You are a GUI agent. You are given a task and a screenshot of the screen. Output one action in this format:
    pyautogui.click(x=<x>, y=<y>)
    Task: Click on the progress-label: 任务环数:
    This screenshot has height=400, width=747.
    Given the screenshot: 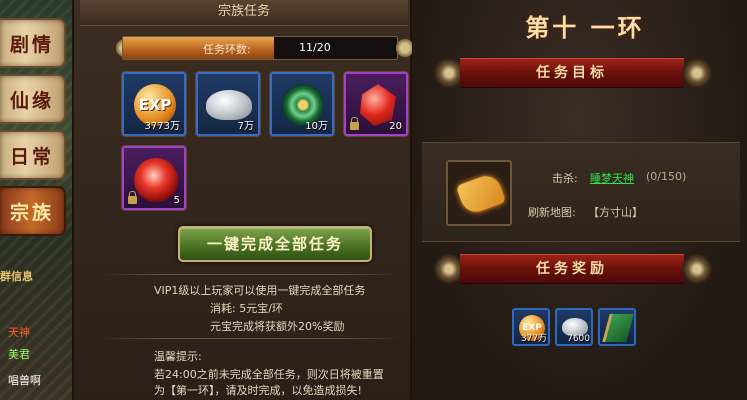 What is the action you would take?
    pyautogui.click(x=227, y=49)
    